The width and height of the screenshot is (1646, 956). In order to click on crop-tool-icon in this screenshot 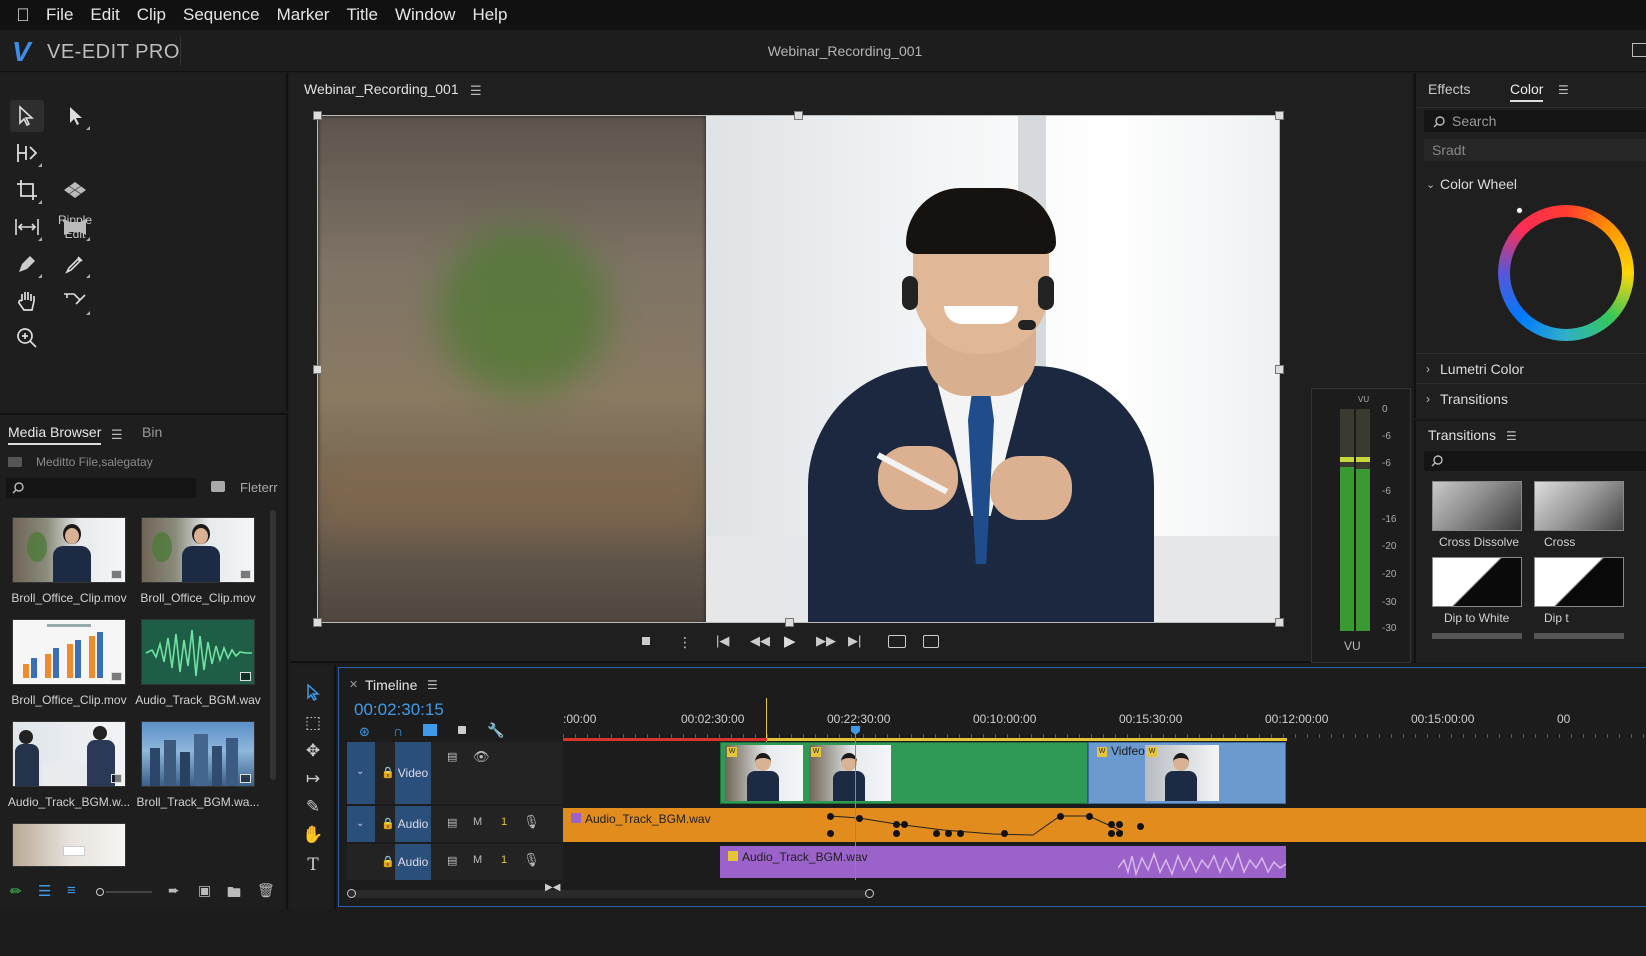, I will do `click(27, 190)`.